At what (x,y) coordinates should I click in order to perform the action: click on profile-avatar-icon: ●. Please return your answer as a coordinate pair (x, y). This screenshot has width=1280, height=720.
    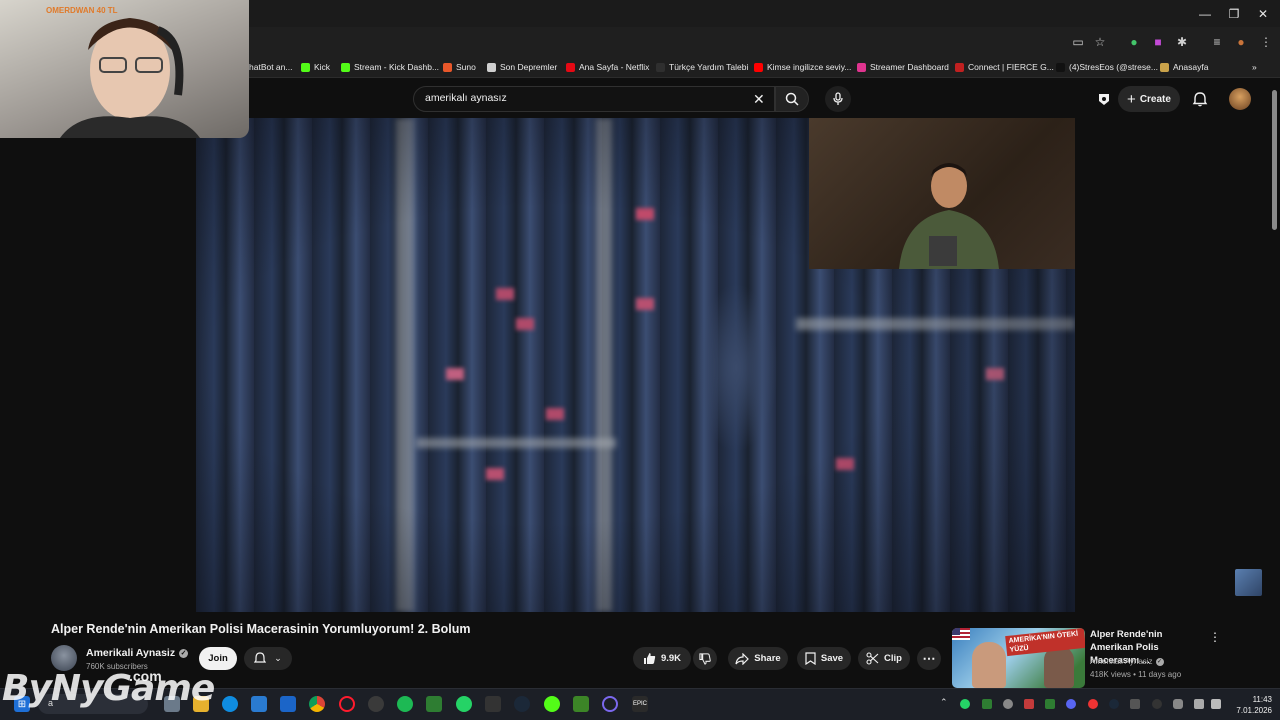
    Looking at the image, I should click on (1241, 42).